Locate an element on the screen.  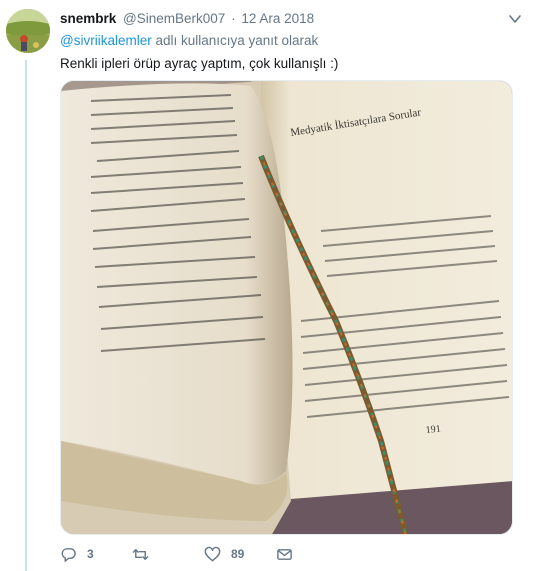
retweet-button is located at coordinates (145, 554).